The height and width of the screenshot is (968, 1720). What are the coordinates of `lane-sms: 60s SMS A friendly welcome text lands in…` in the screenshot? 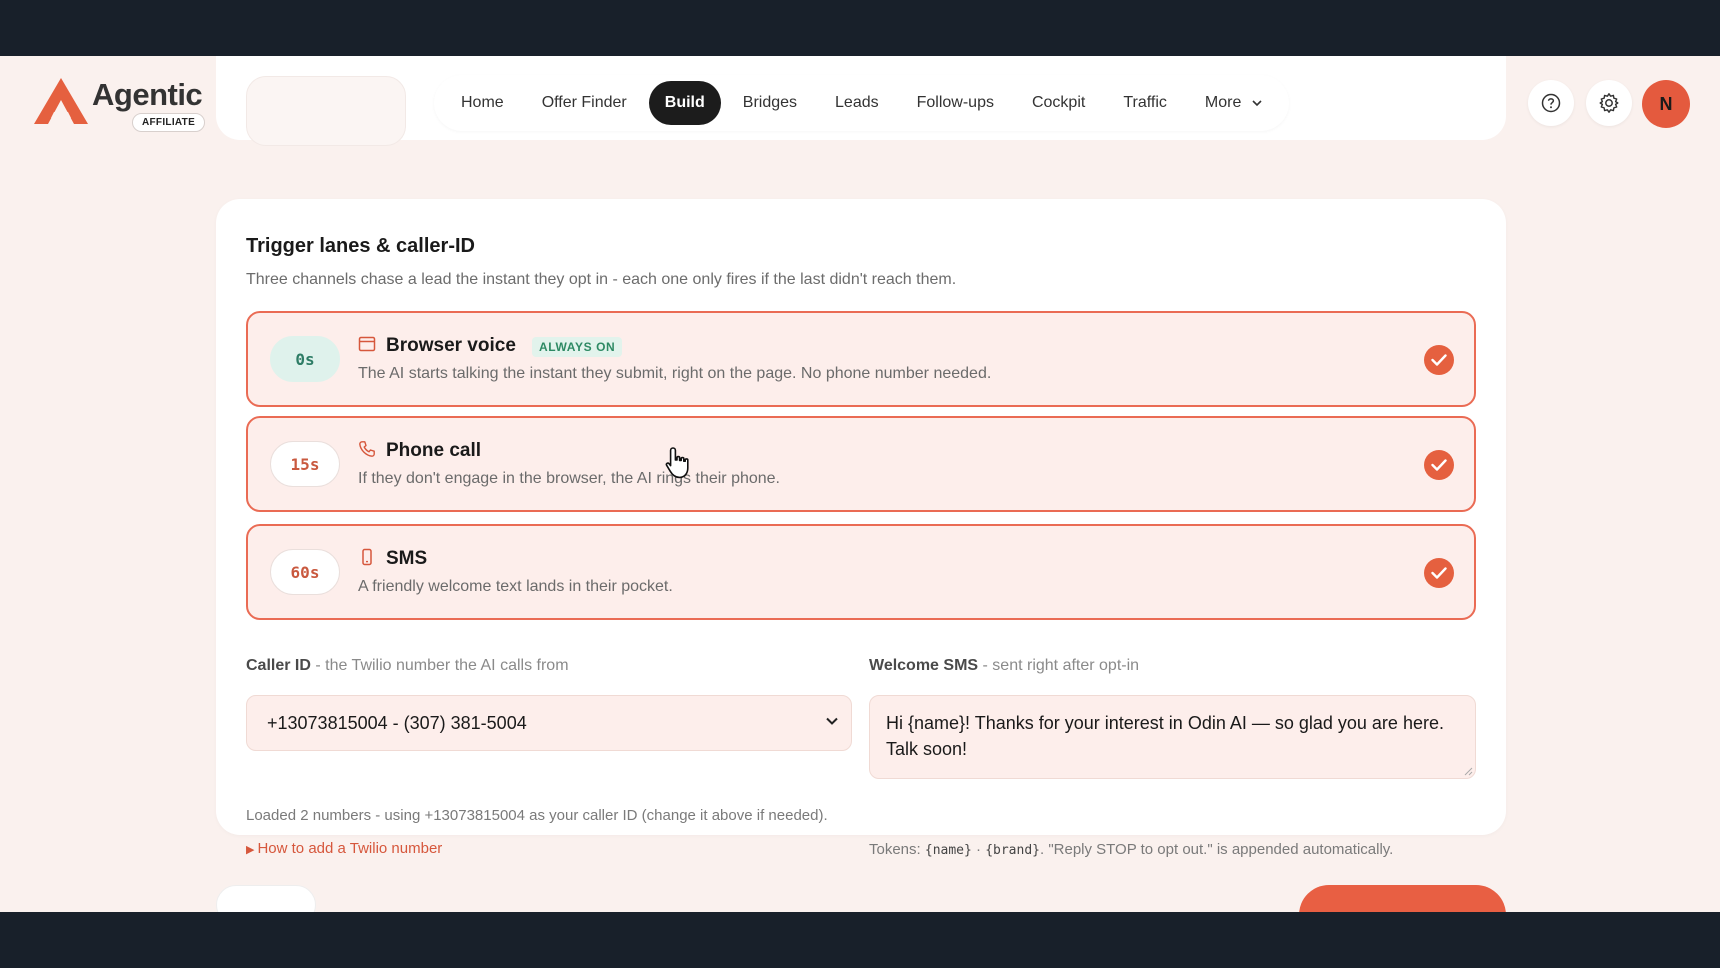 It's located at (861, 572).